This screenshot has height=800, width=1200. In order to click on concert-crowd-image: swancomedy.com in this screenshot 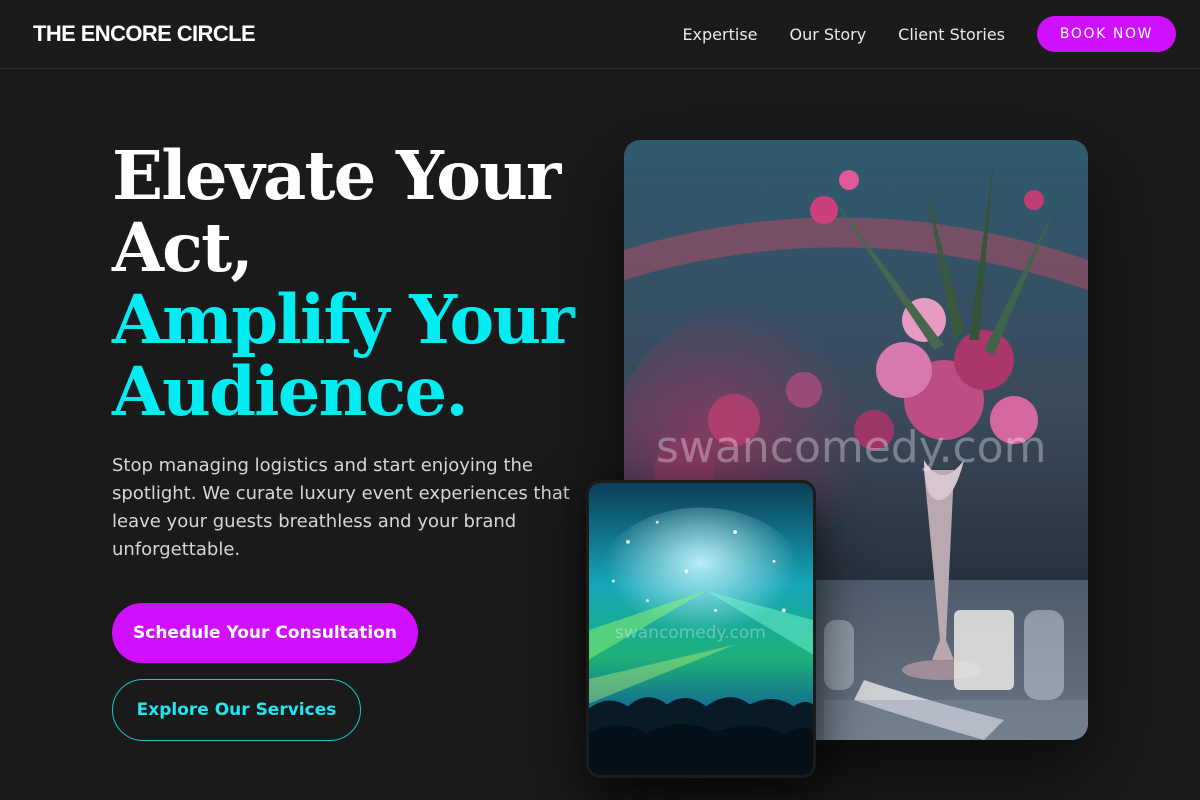, I will do `click(701, 629)`.